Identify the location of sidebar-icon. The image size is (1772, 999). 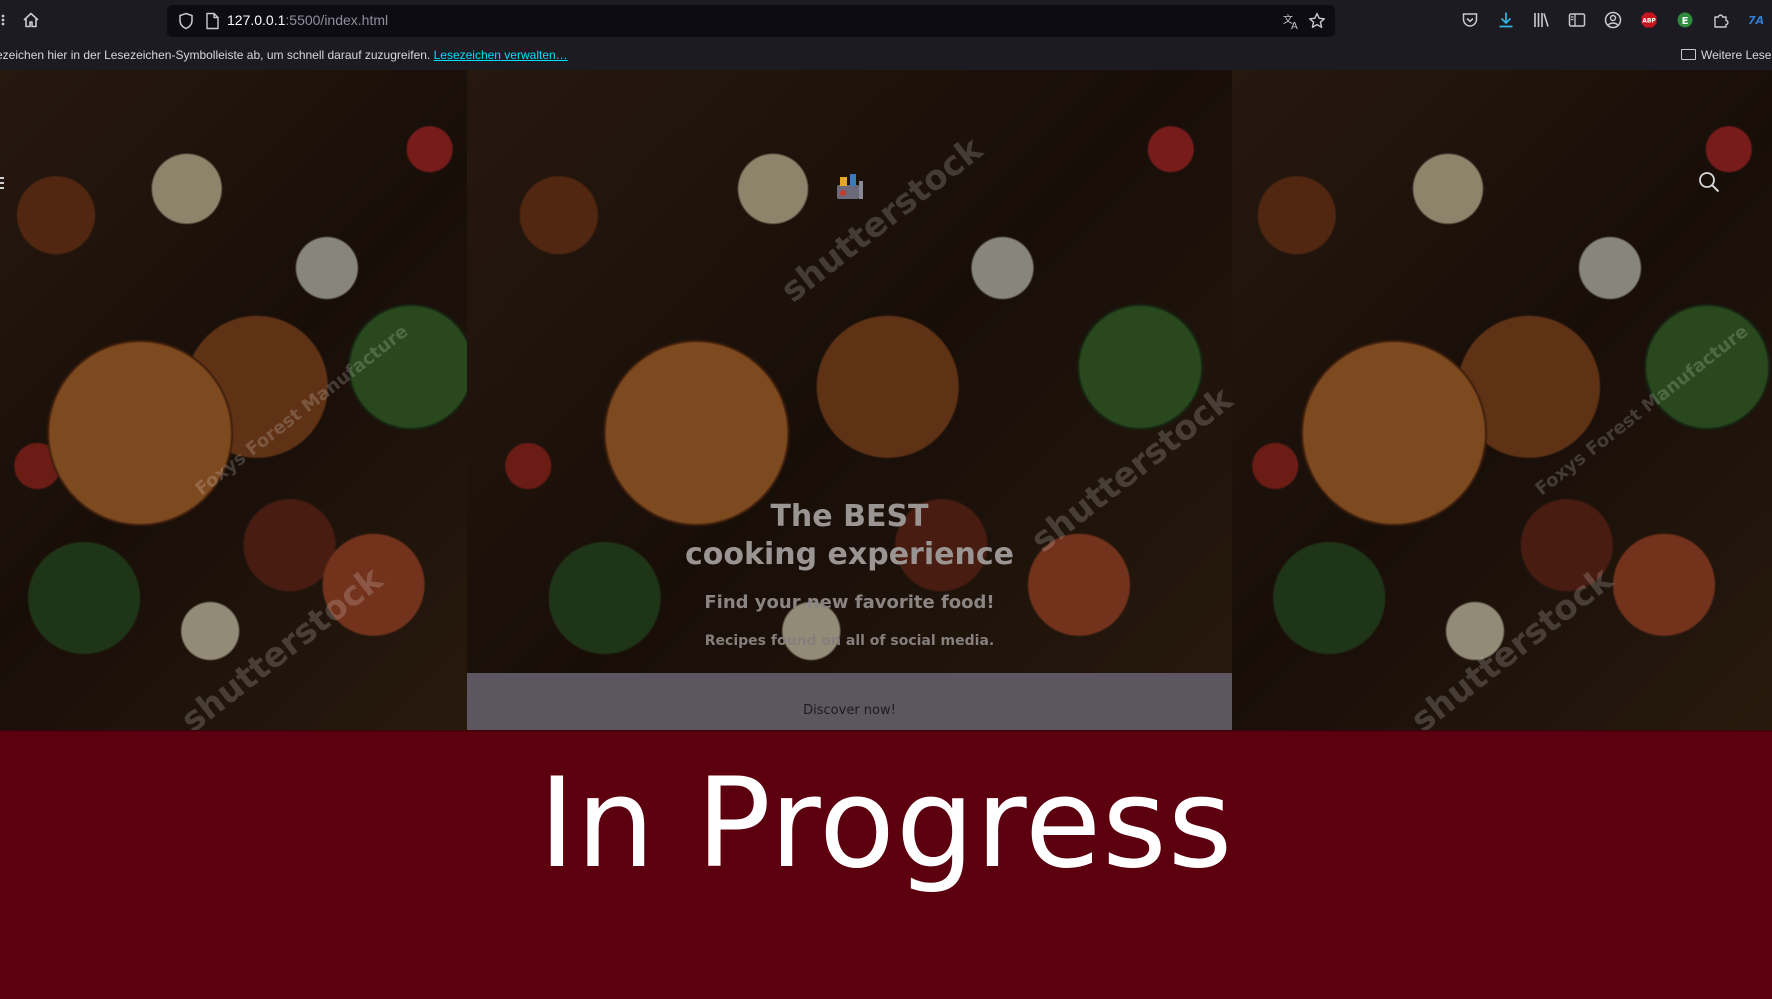
(1577, 20).